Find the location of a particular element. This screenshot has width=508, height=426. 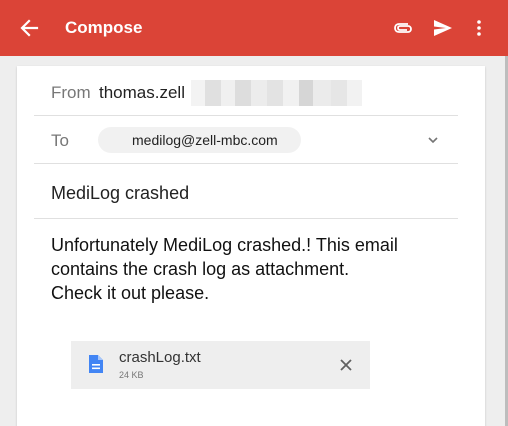

attachment-card: crashLog.txt 24 KB is located at coordinates (220, 365).